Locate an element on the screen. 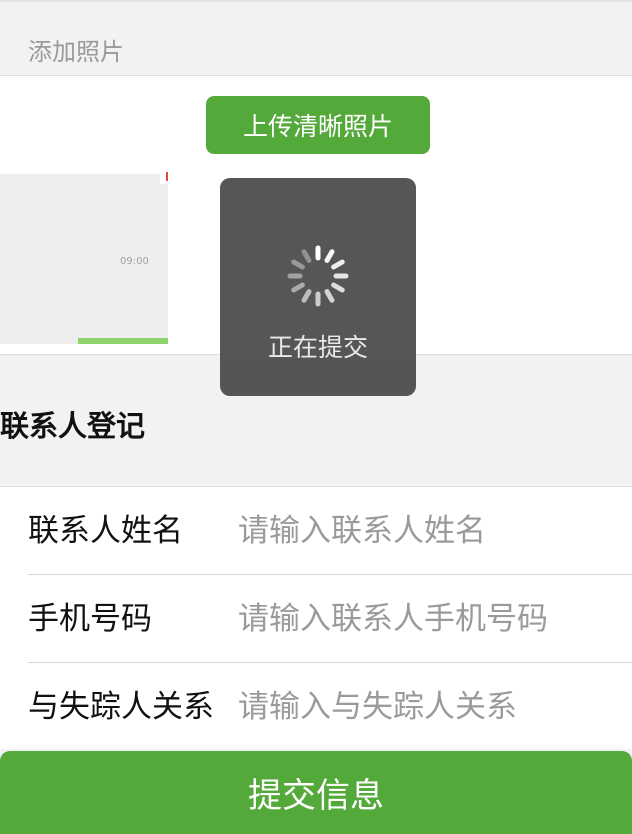  loading-message: 正在提交 is located at coordinates (317, 347).